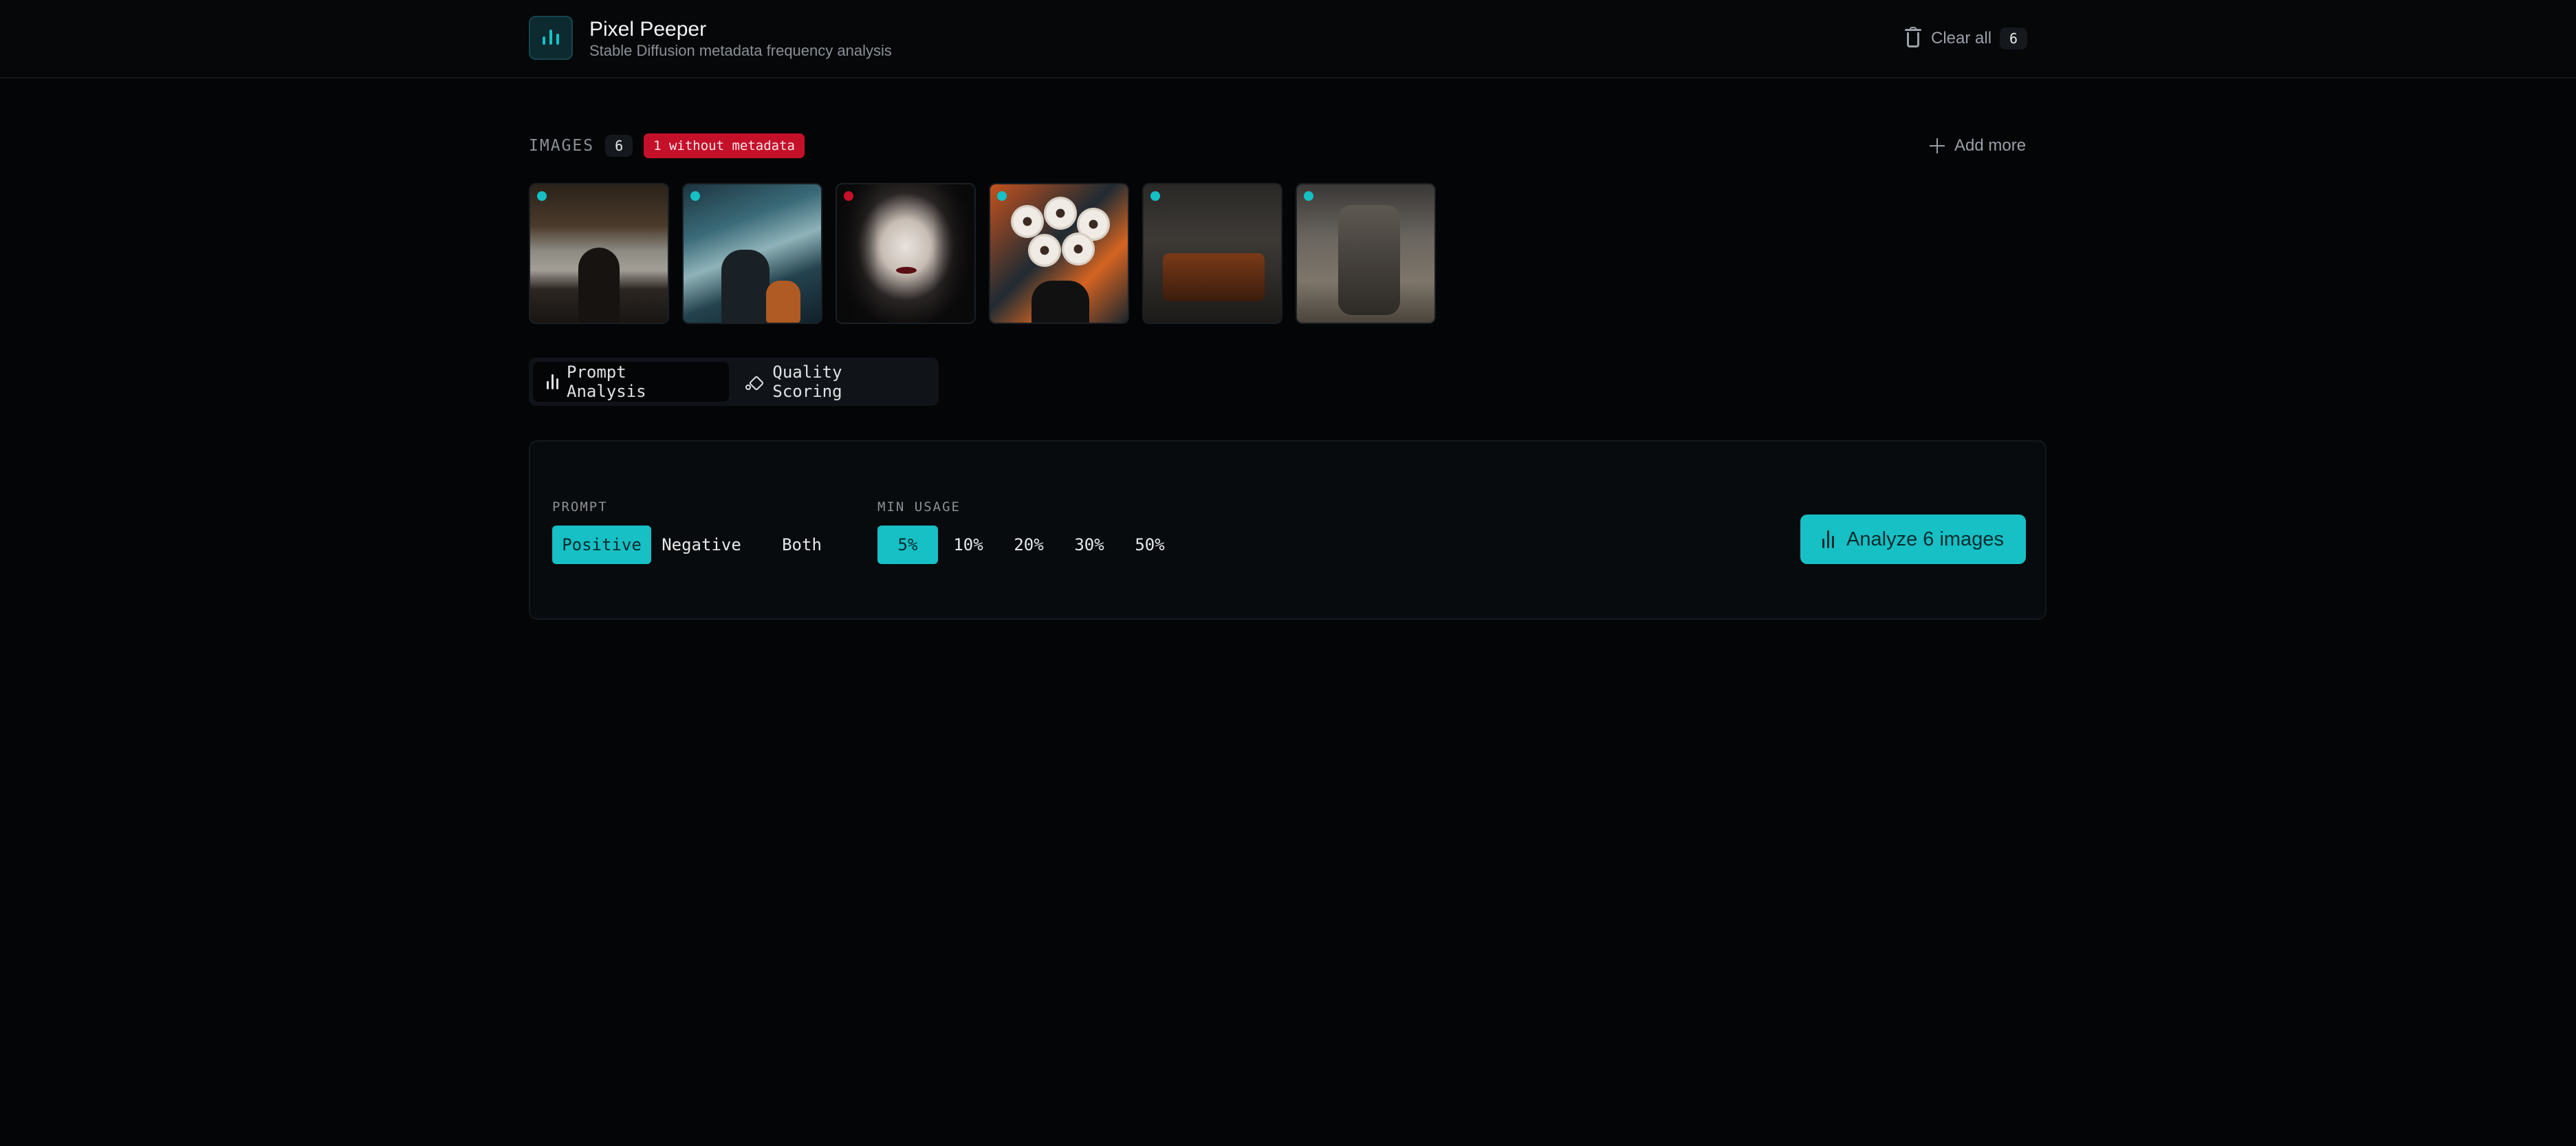  What do you see at coordinates (580, 507) in the screenshot?
I see `prompt-label: PROMPT` at bounding box center [580, 507].